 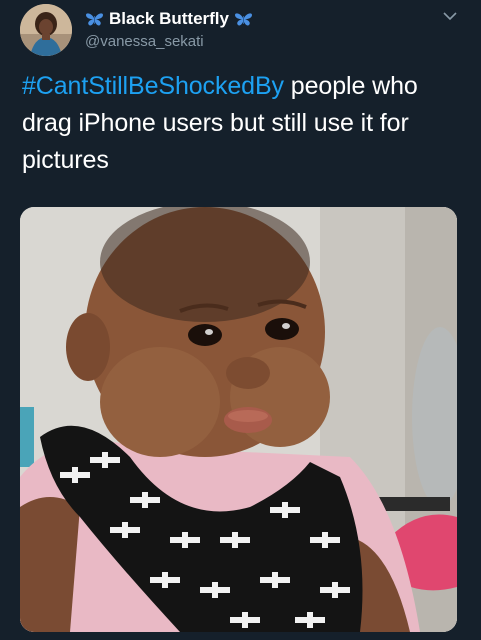 I want to click on more-options-button, so click(x=450, y=17).